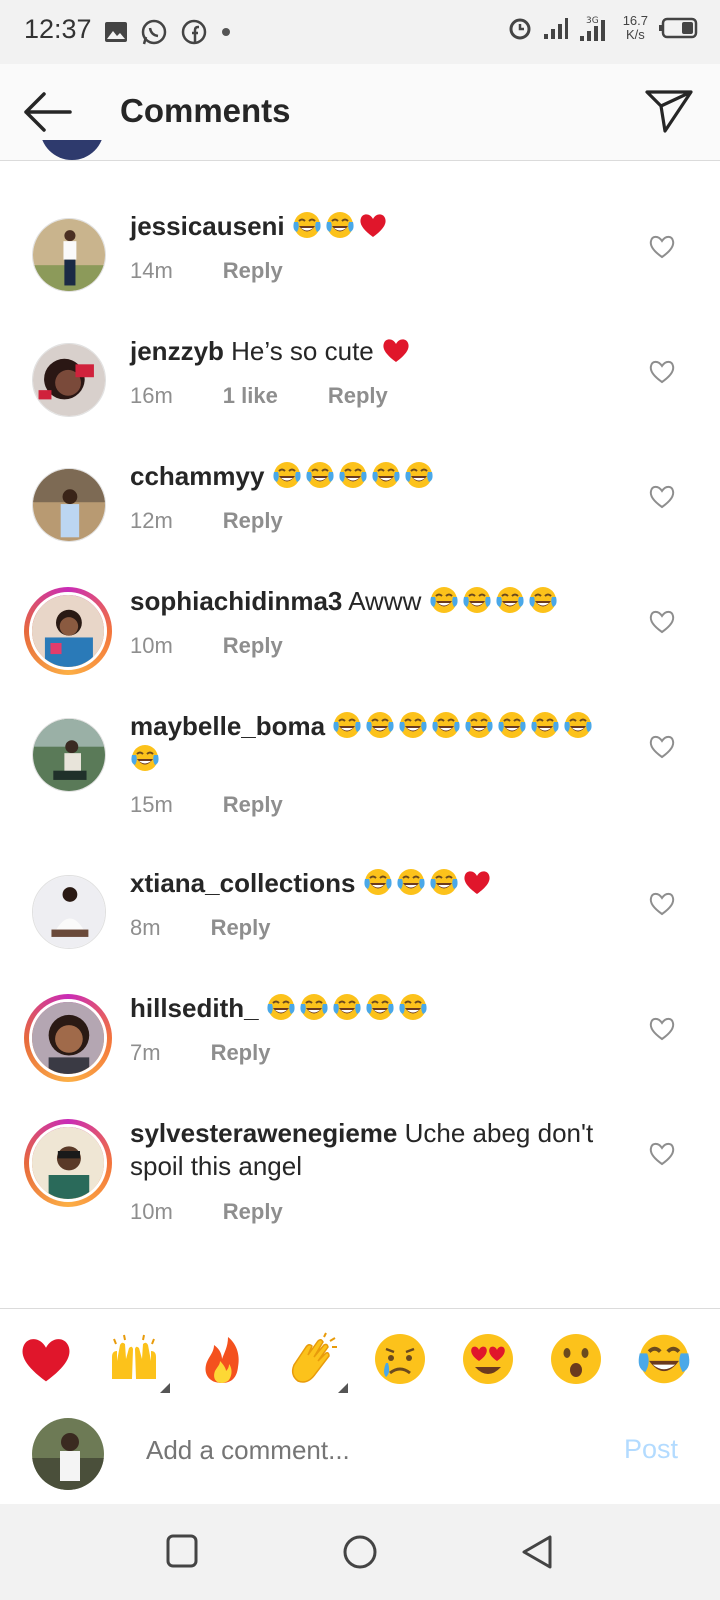 The image size is (720, 1600). Describe the element at coordinates (182, 1551) in the screenshot. I see `recent-apps-icon` at that location.